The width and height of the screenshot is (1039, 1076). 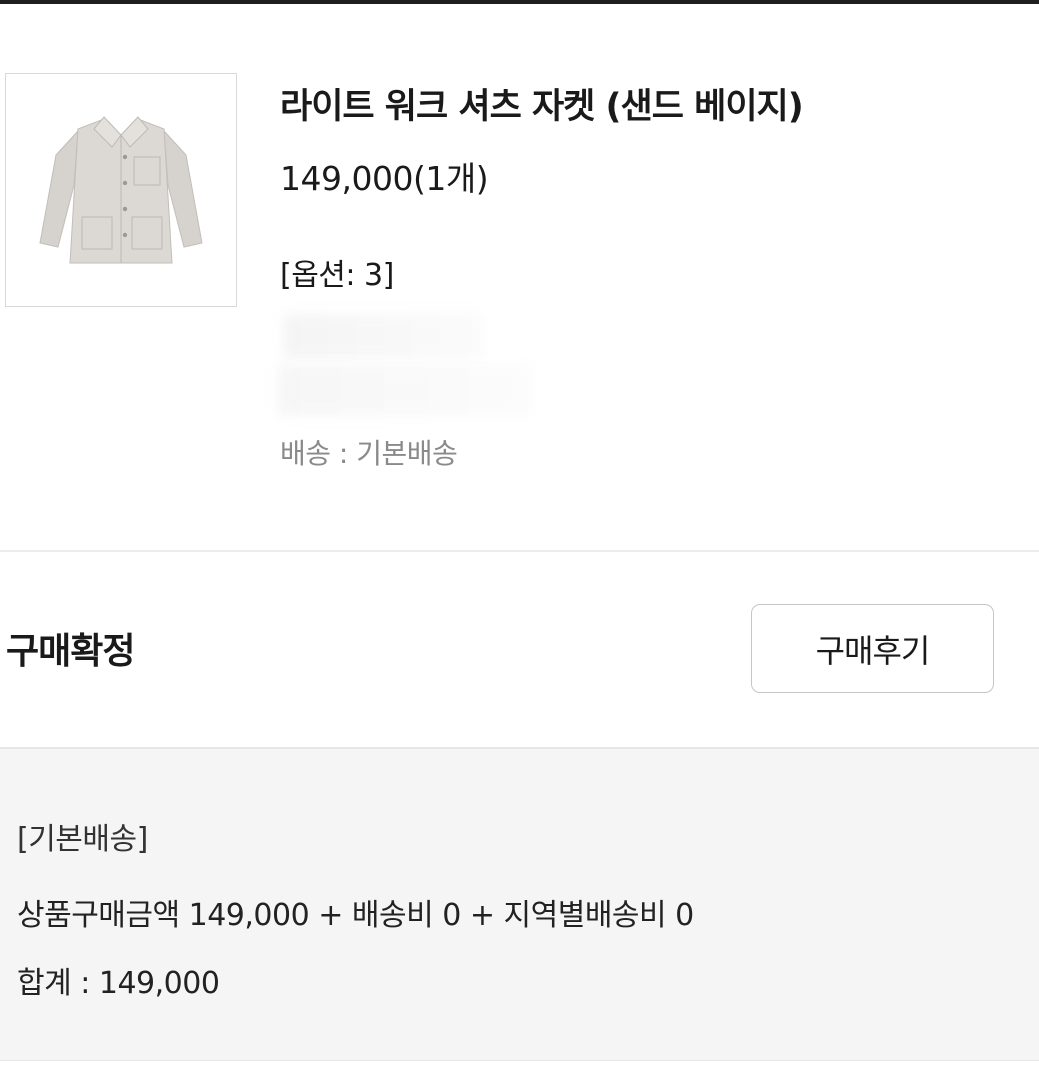 What do you see at coordinates (384, 178) in the screenshot?
I see `product-price: 149,000(1개)` at bounding box center [384, 178].